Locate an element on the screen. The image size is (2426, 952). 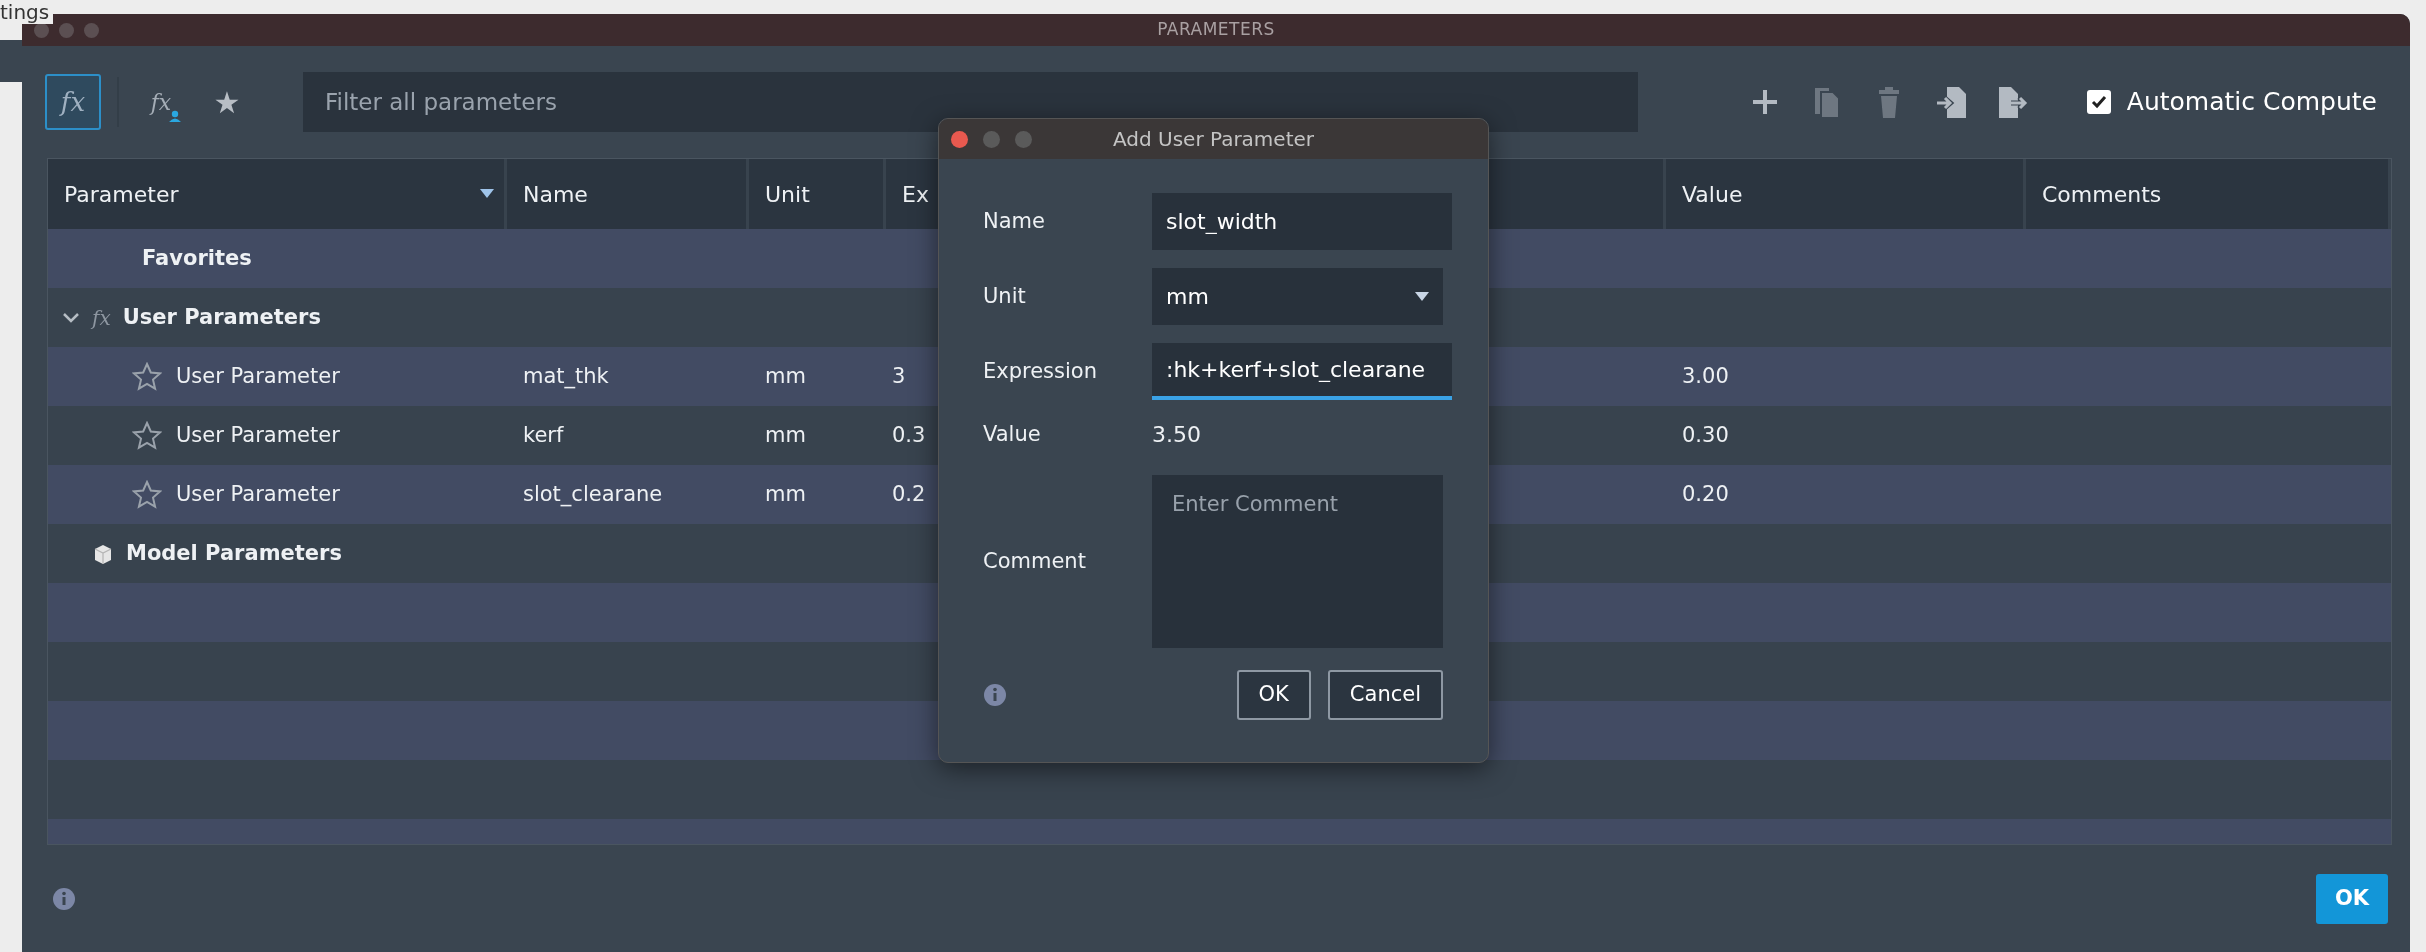
column-header-label: Unit is located at coordinates (787, 194).